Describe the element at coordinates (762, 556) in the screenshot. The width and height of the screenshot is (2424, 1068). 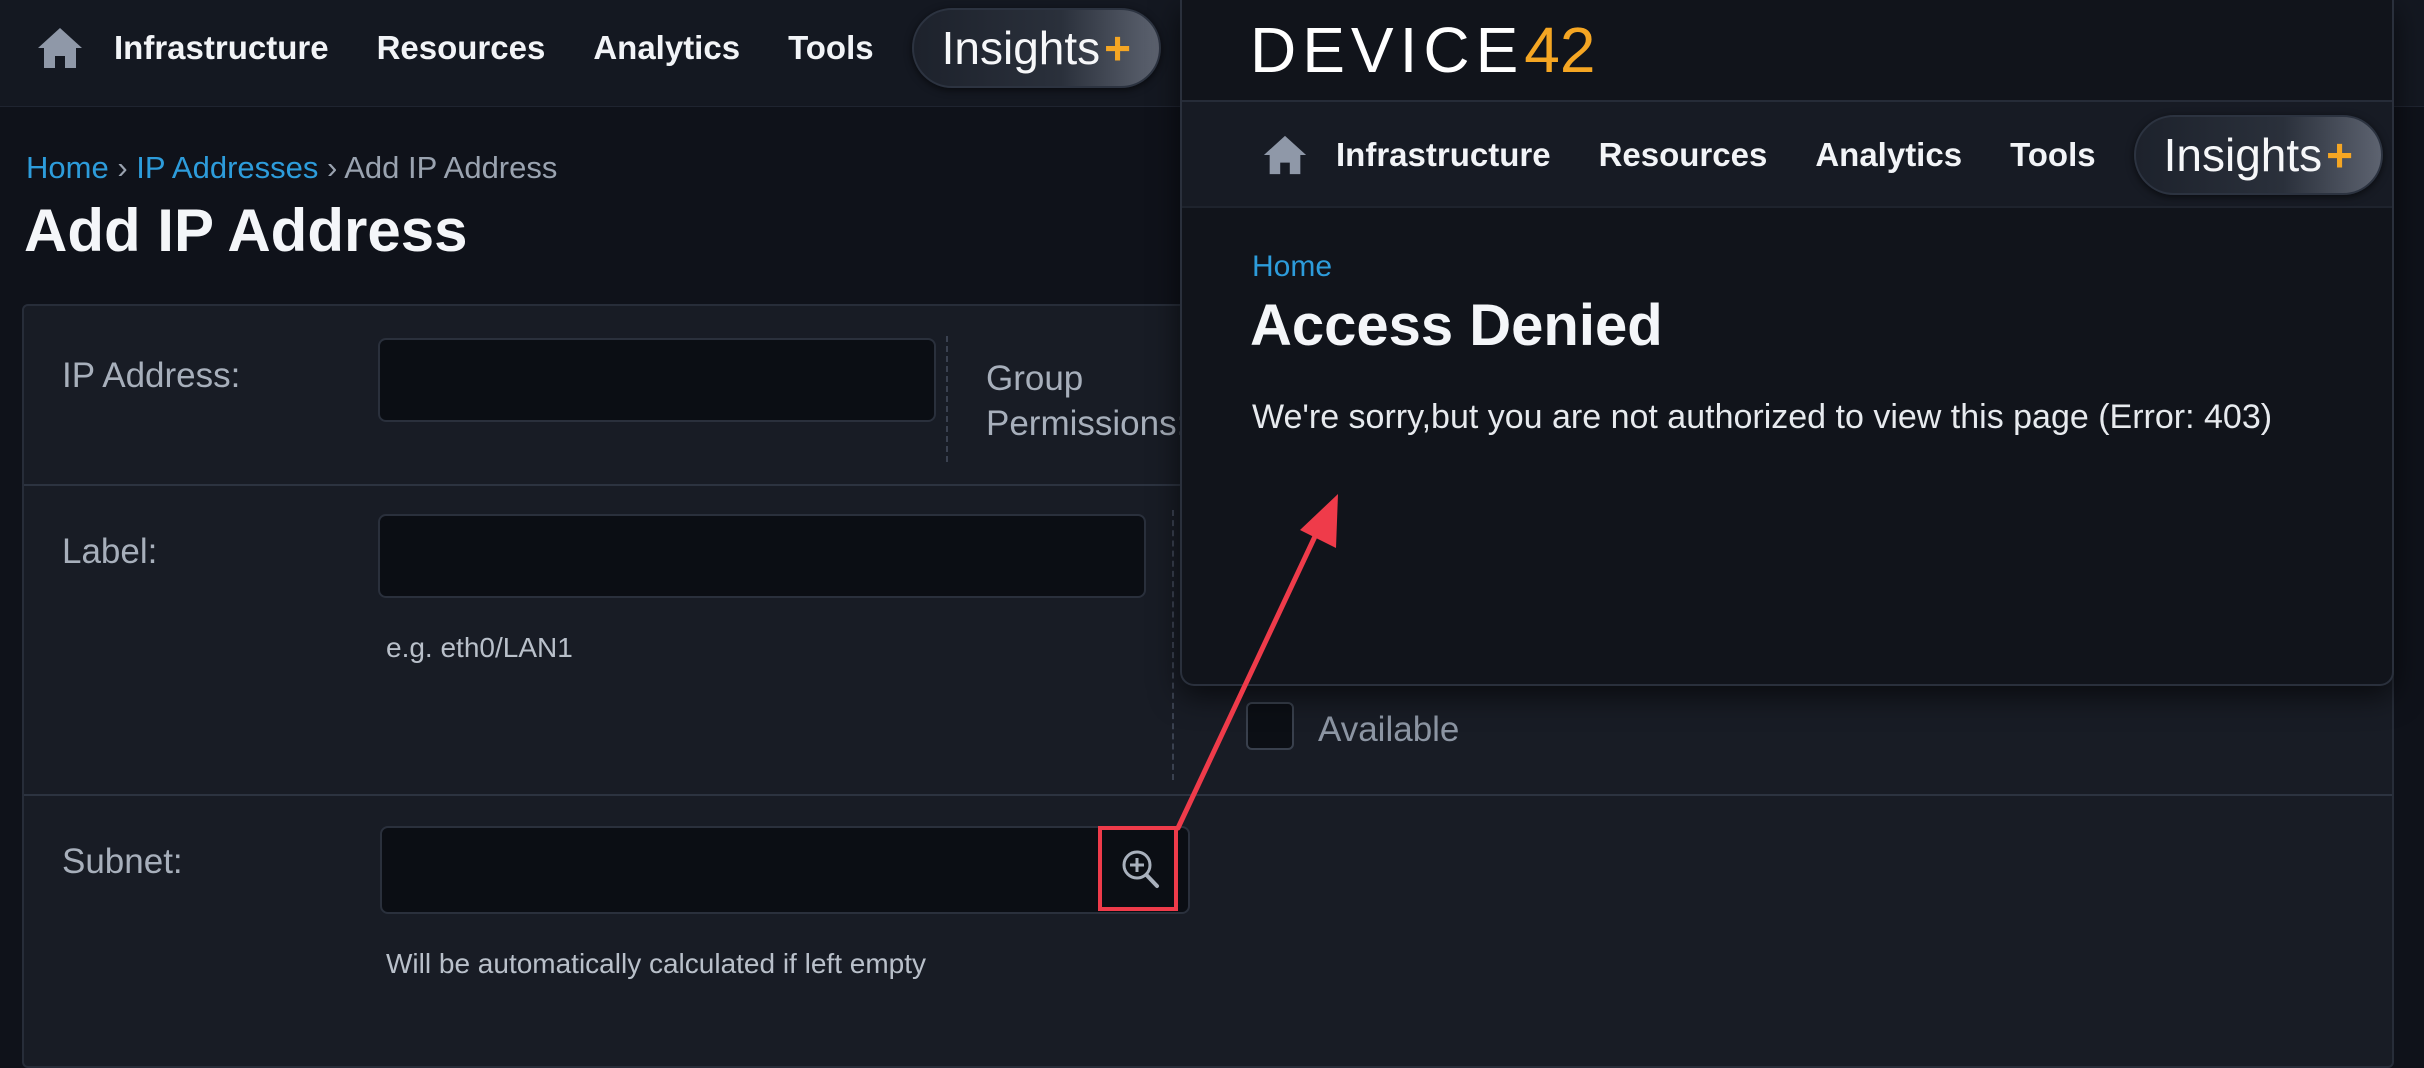
I see `label-input` at that location.